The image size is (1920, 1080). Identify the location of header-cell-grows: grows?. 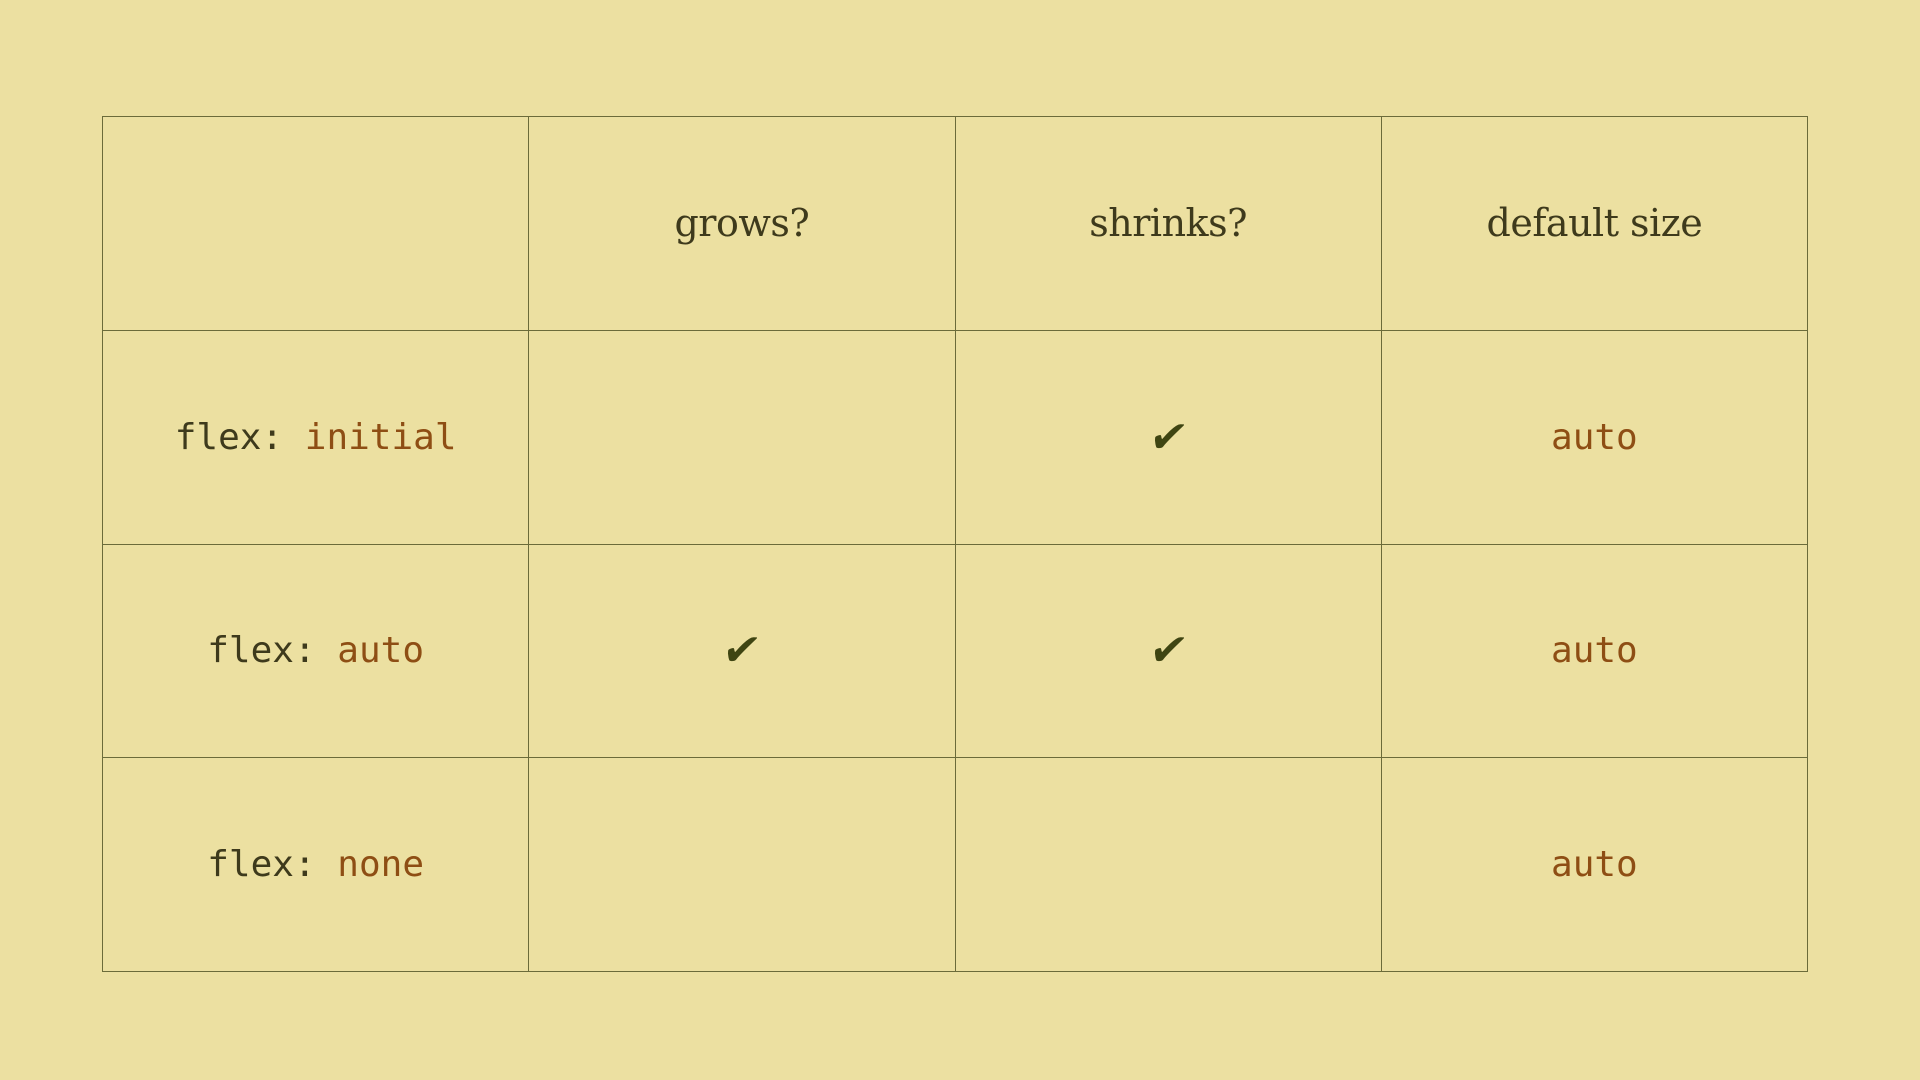
(742, 223).